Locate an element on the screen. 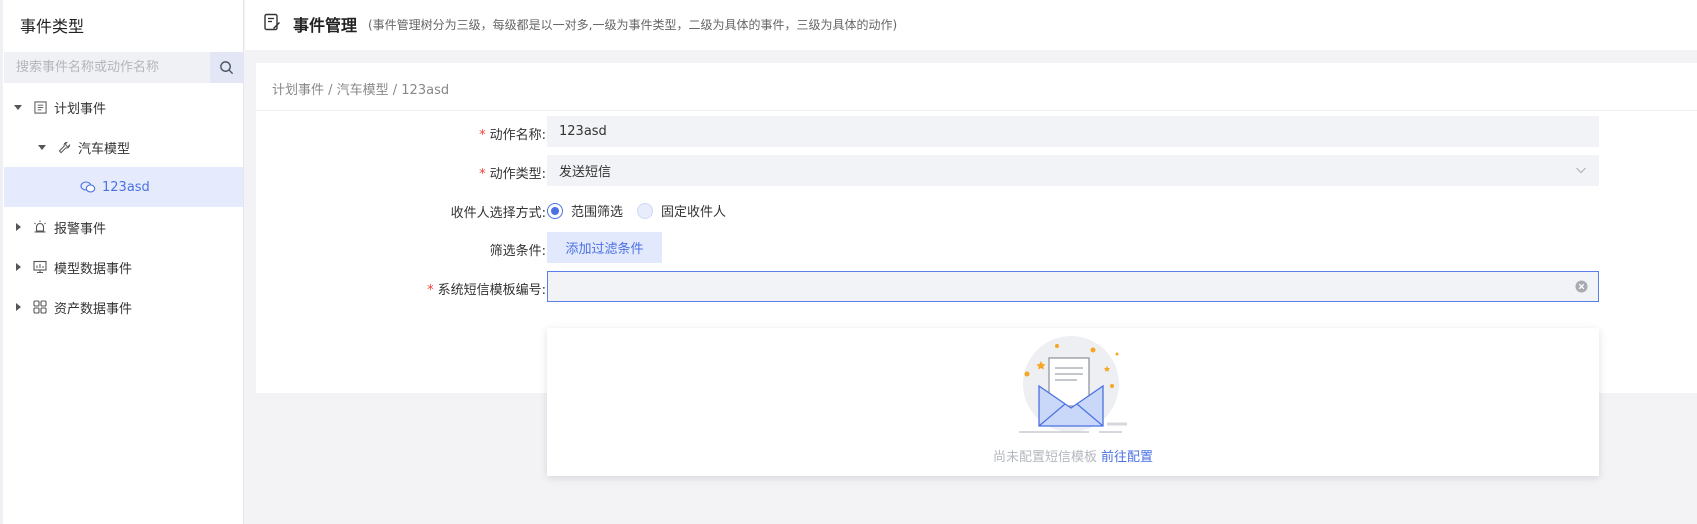  tree-item-alarm-events: 报警事件 is located at coordinates (123, 227).